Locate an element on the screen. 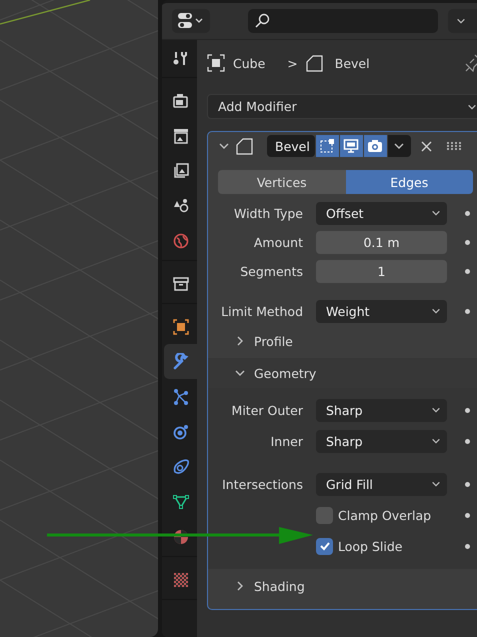 This screenshot has width=477, height=637. modifier-tab is located at coordinates (180, 361).